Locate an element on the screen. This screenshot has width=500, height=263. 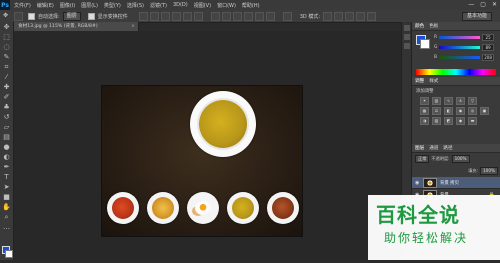
brush-tool-icon: ✐ is located at coordinates (6, 97).